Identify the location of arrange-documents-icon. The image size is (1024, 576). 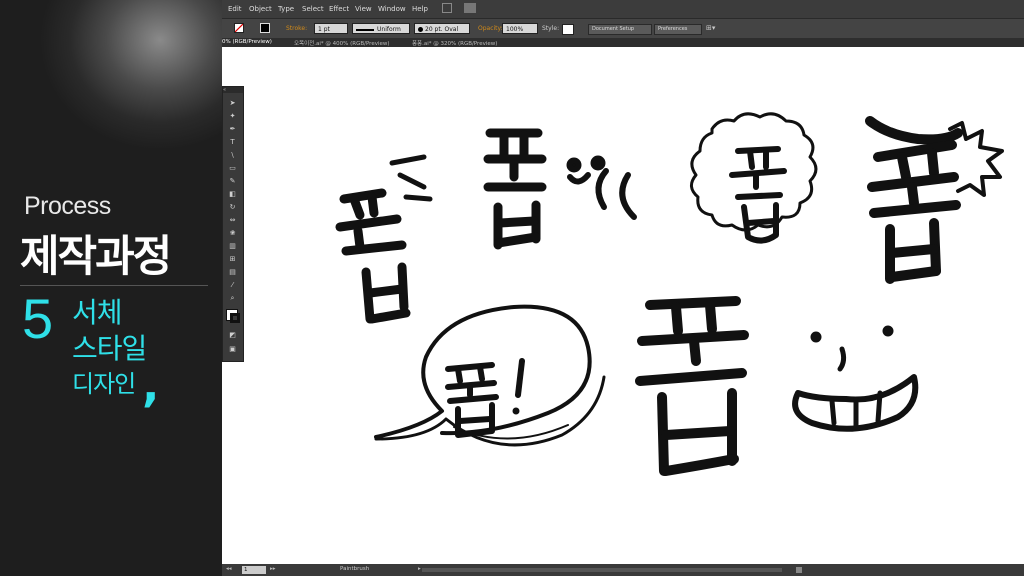
(470, 8).